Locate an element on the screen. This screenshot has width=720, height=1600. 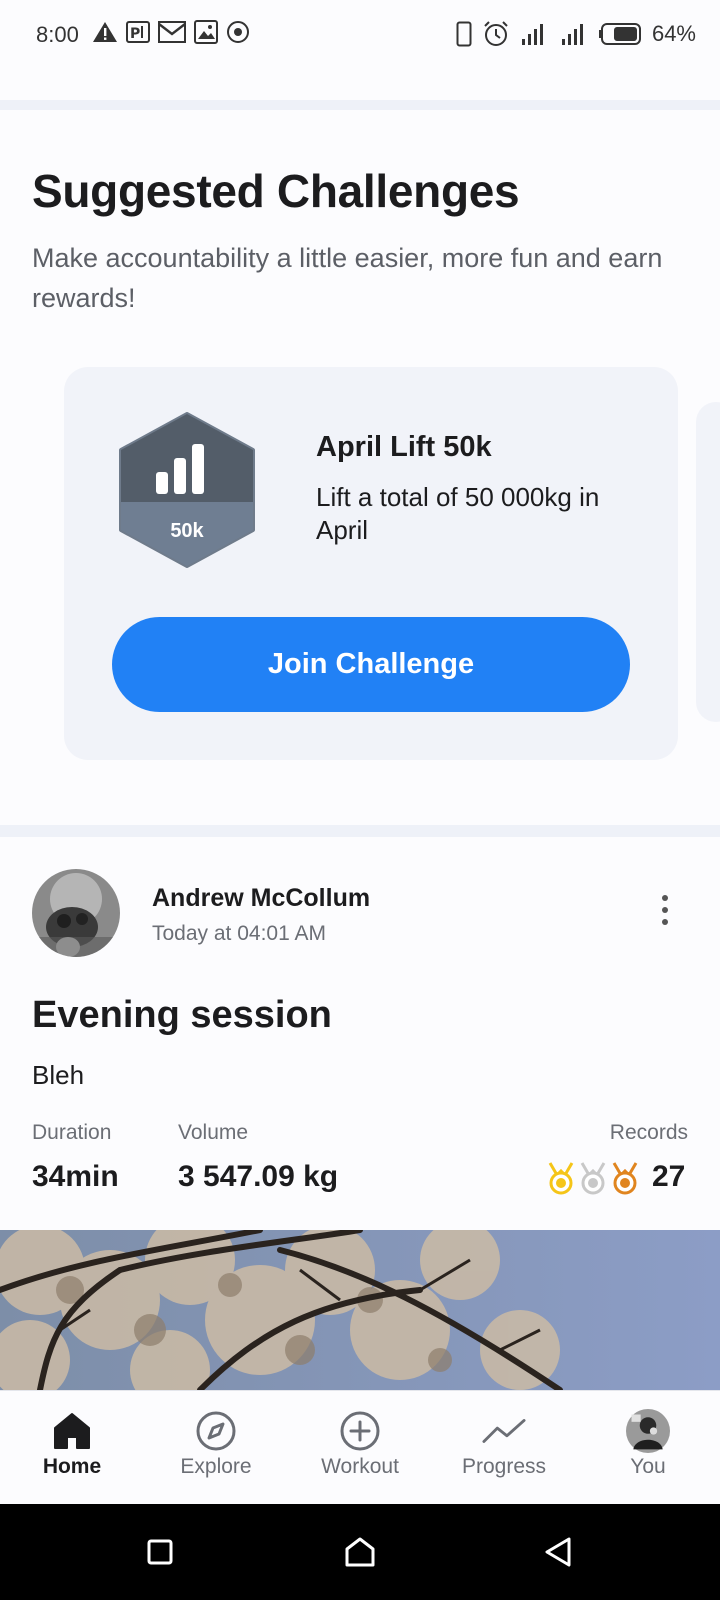
records-medals is located at coordinates (593, 1178).